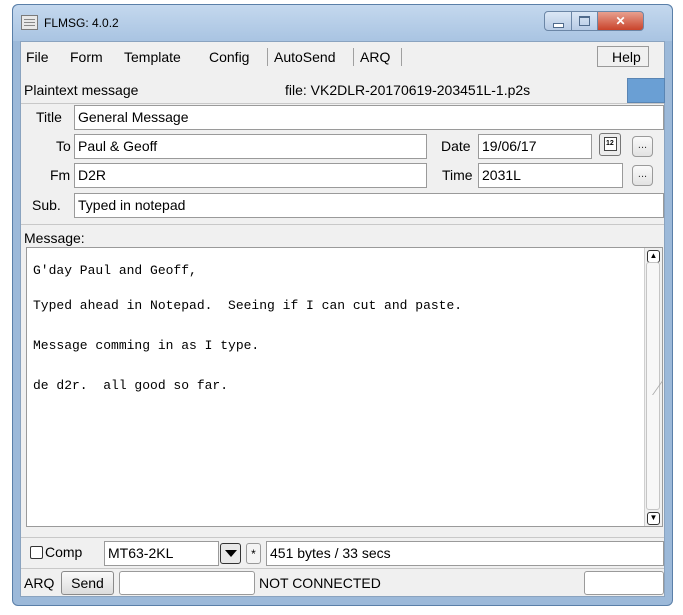 This screenshot has width=683, height=615. I want to click on status-indicator, so click(646, 90).